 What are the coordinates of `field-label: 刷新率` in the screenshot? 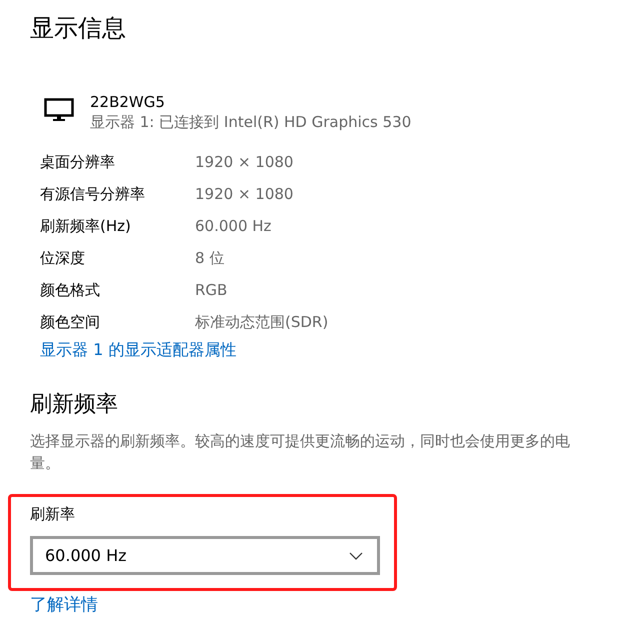 It's located at (53, 514).